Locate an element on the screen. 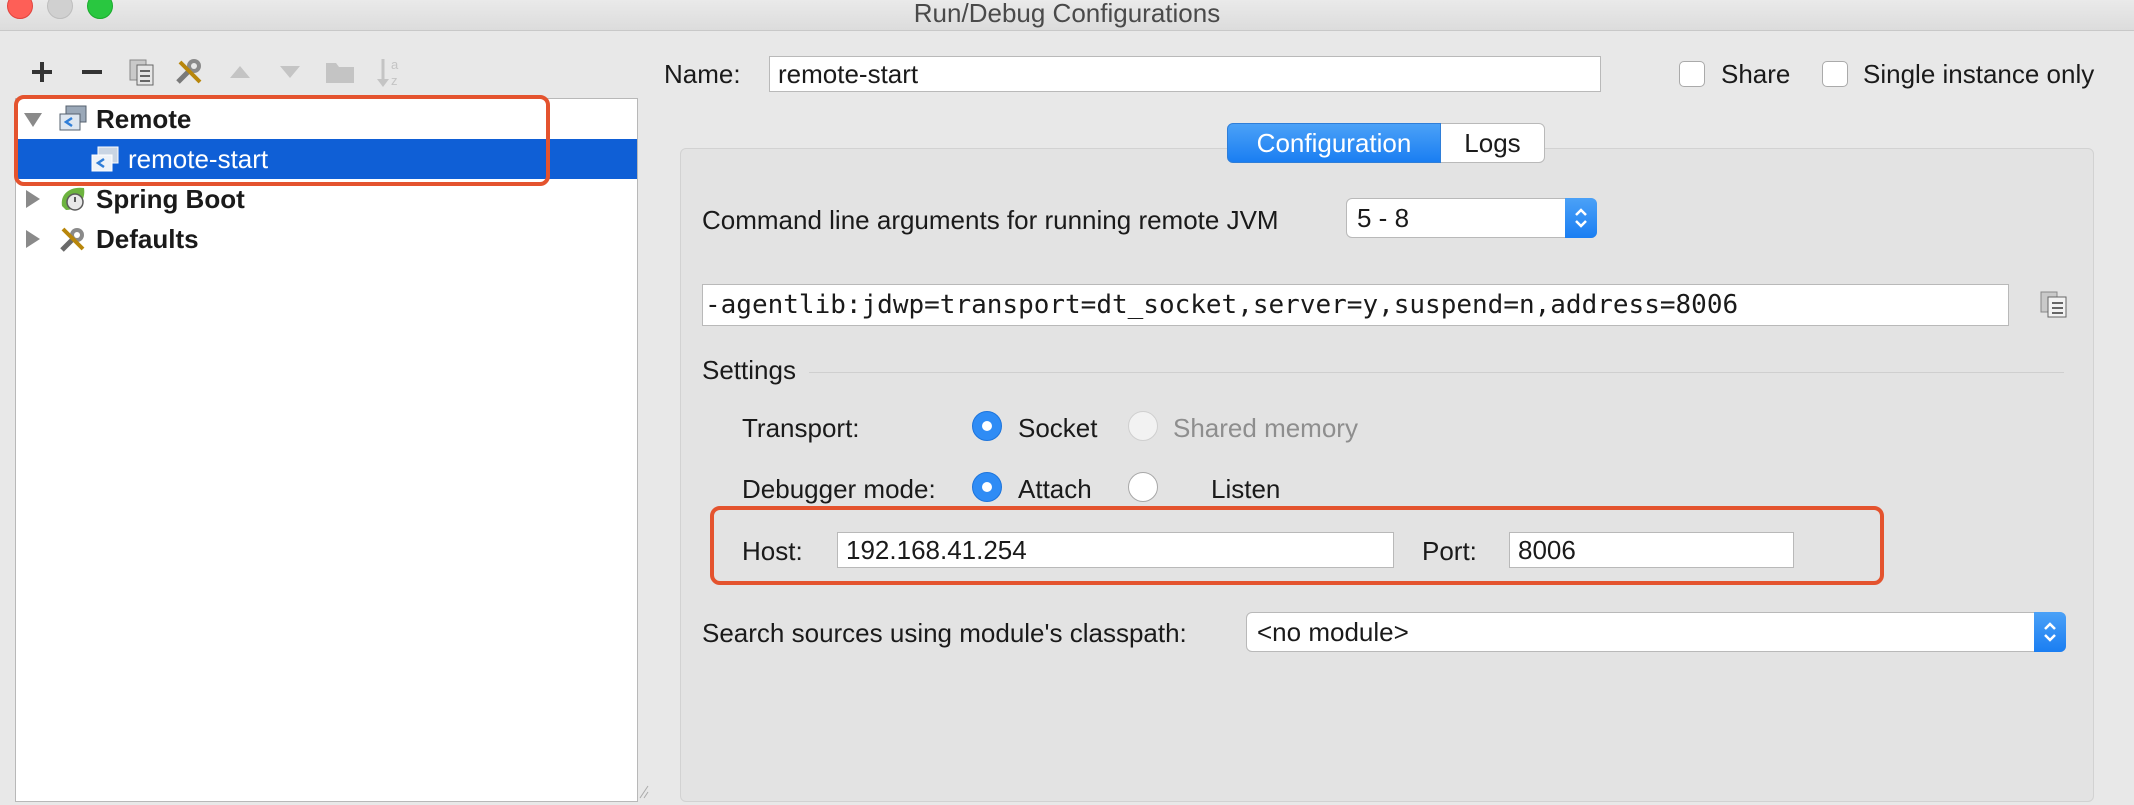 This screenshot has height=805, width=2134. move-down-button is located at coordinates (290, 72).